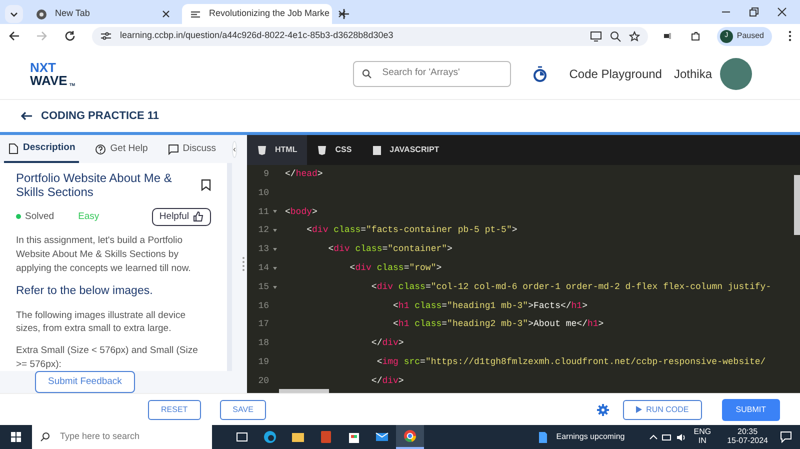  I want to click on chat-icon, so click(173, 149).